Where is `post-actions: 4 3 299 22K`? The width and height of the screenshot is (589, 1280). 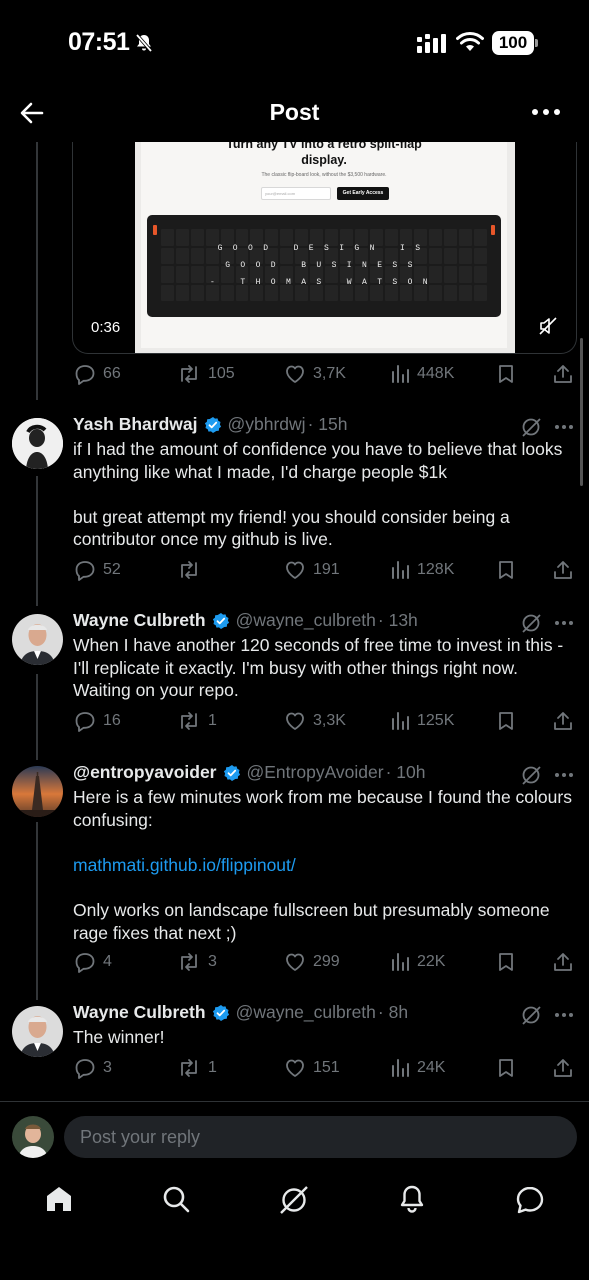
post-actions: 4 3 299 22K is located at coordinates (326, 964).